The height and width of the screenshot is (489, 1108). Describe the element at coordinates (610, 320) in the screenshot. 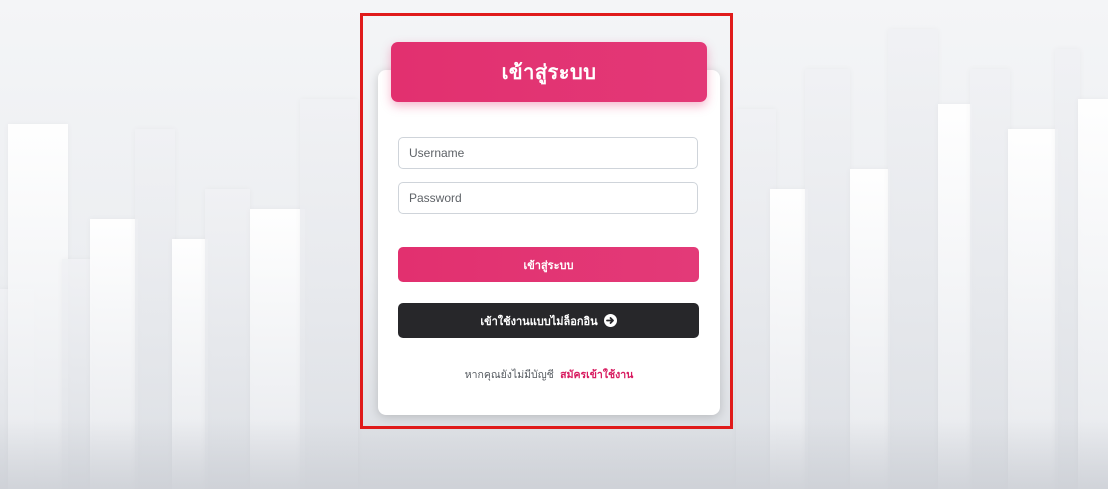

I see `arrow-right-circle-icon` at that location.